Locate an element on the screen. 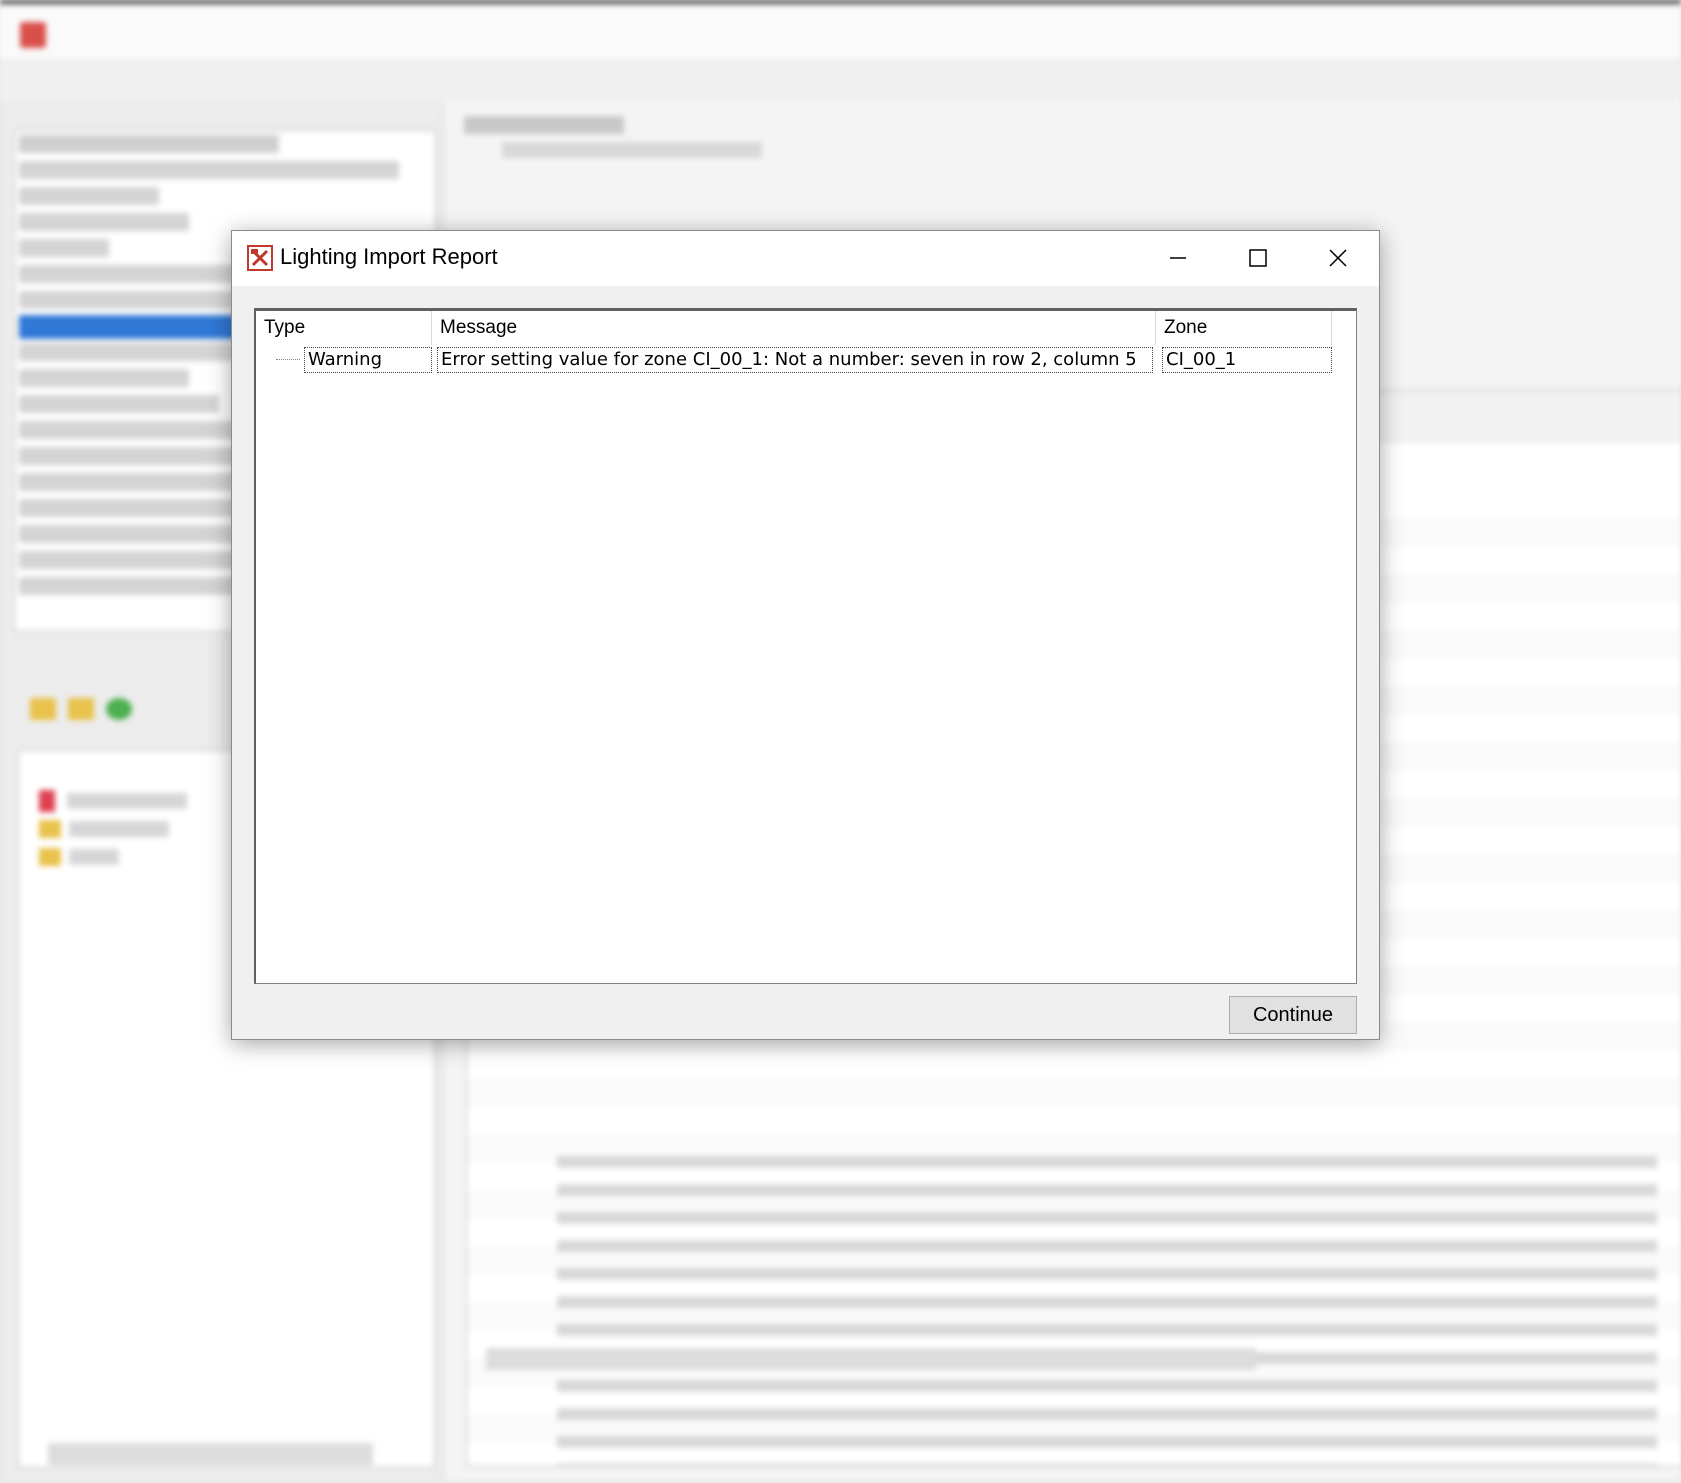 The width and height of the screenshot is (1681, 1483). column-header-zone: Zone is located at coordinates (1244, 328).